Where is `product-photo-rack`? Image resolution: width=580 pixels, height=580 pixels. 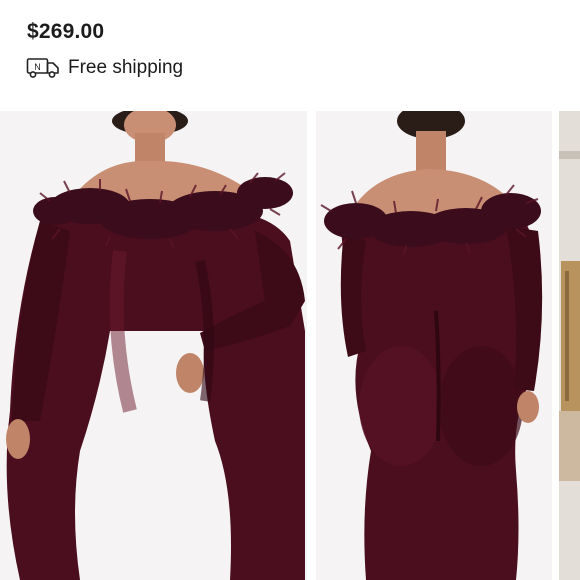 product-photo-rack is located at coordinates (569, 345).